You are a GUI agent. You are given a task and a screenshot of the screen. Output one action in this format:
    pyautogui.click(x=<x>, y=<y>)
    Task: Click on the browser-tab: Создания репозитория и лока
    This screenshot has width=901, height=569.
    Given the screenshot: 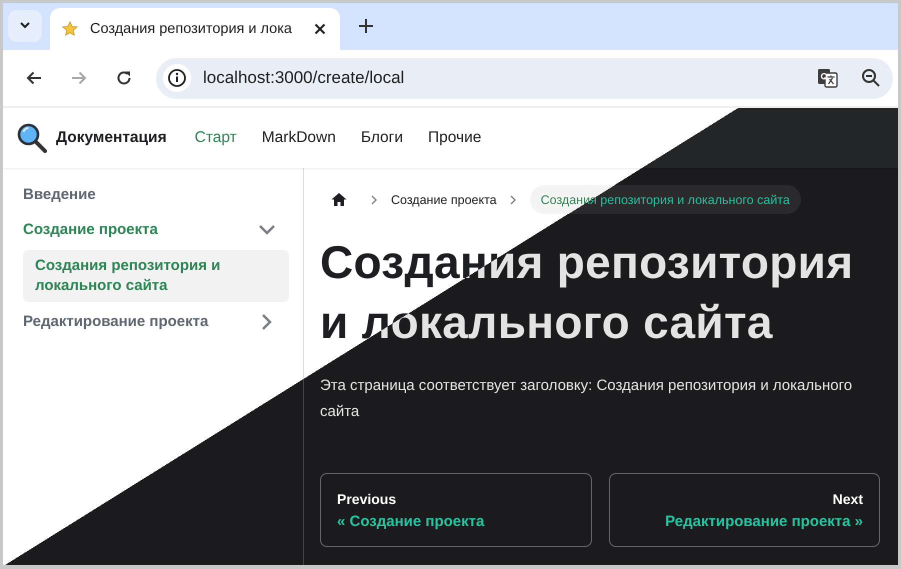 What is the action you would take?
    pyautogui.click(x=195, y=29)
    